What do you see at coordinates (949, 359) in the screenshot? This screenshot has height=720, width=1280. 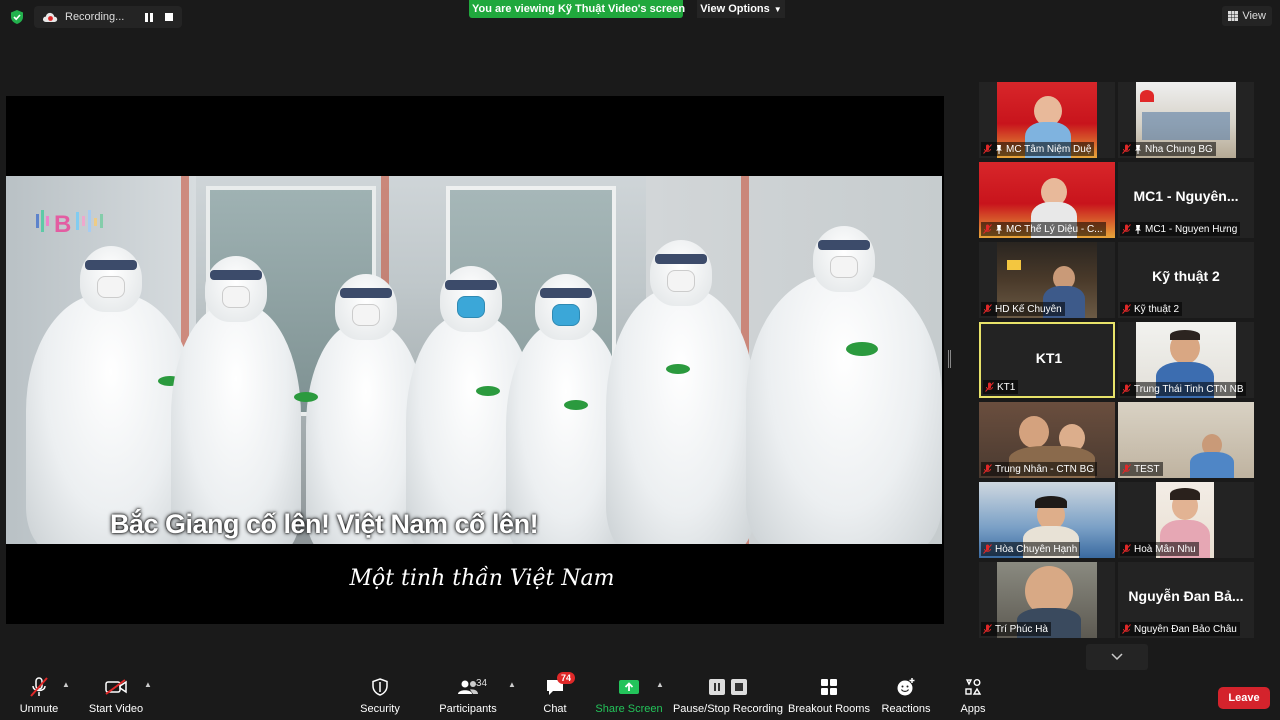 I see `split-resize-handle` at bounding box center [949, 359].